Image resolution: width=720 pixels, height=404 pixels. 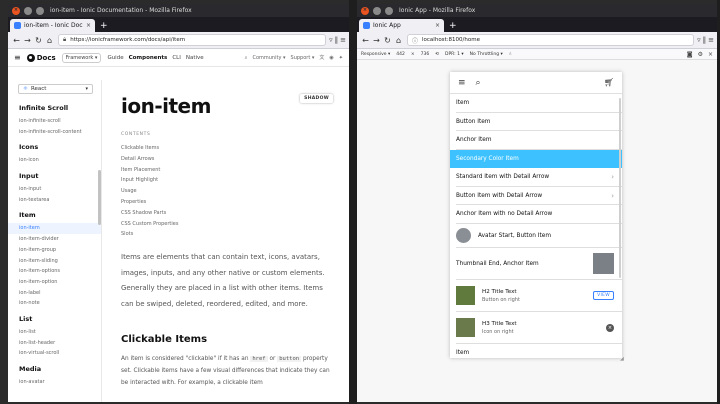 What do you see at coordinates (54, 303) in the screenshot?
I see `sidebar-item-ion-note: ion-note` at bounding box center [54, 303].